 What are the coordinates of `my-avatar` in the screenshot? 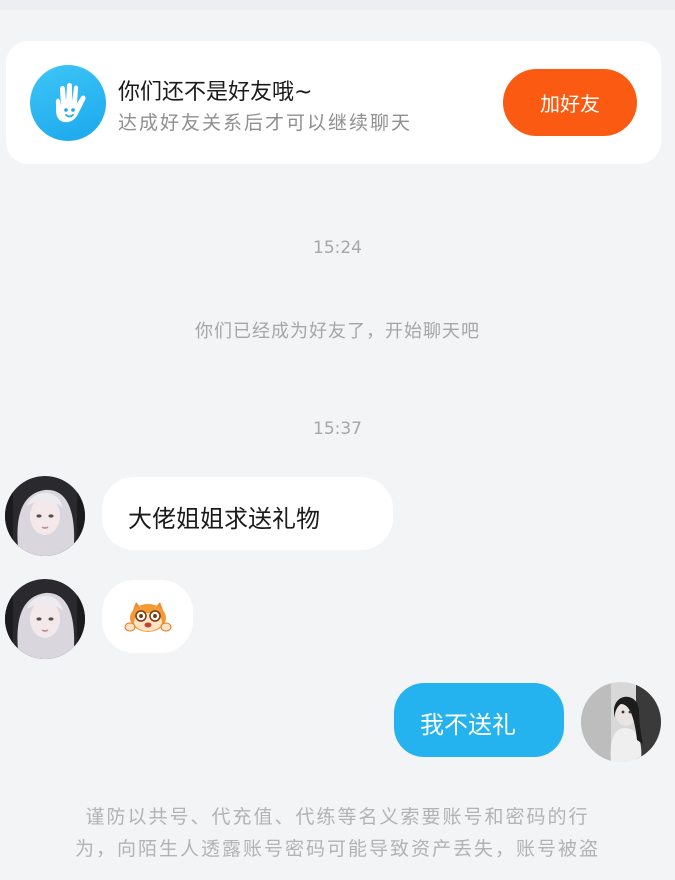 It's located at (621, 722).